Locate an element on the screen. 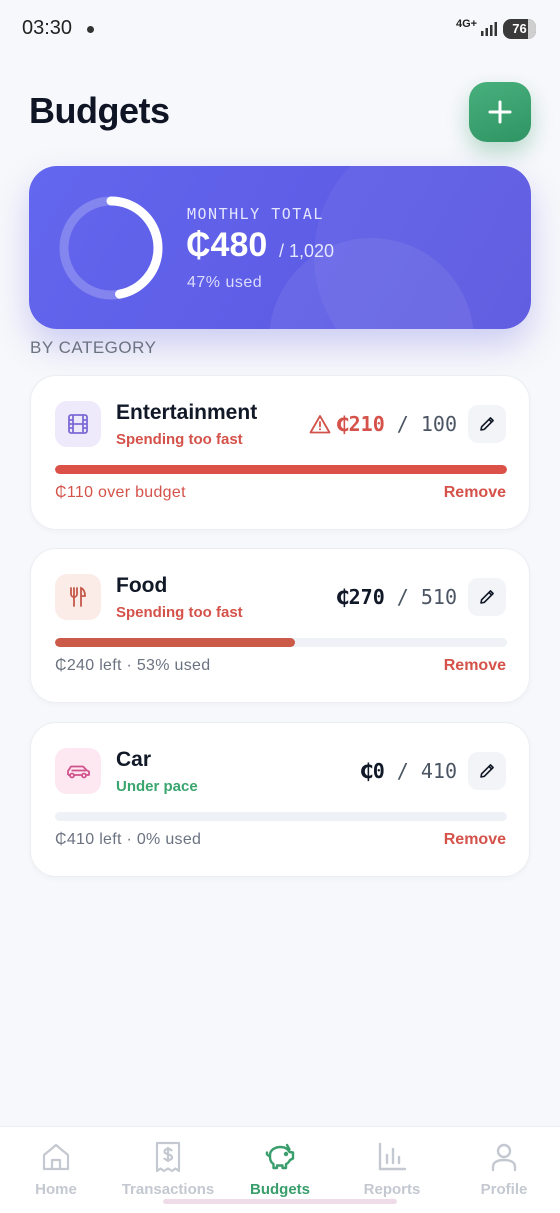 Image resolution: width=560 pixels, height=1213 pixels. nav-label: Profile is located at coordinates (504, 1189).